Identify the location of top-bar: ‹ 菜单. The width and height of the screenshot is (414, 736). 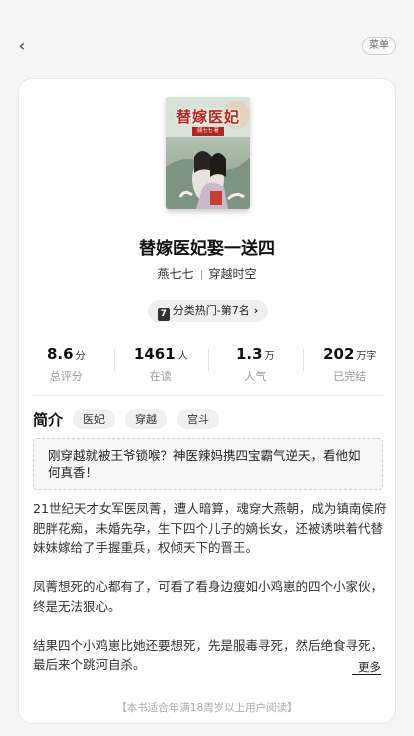
(207, 39).